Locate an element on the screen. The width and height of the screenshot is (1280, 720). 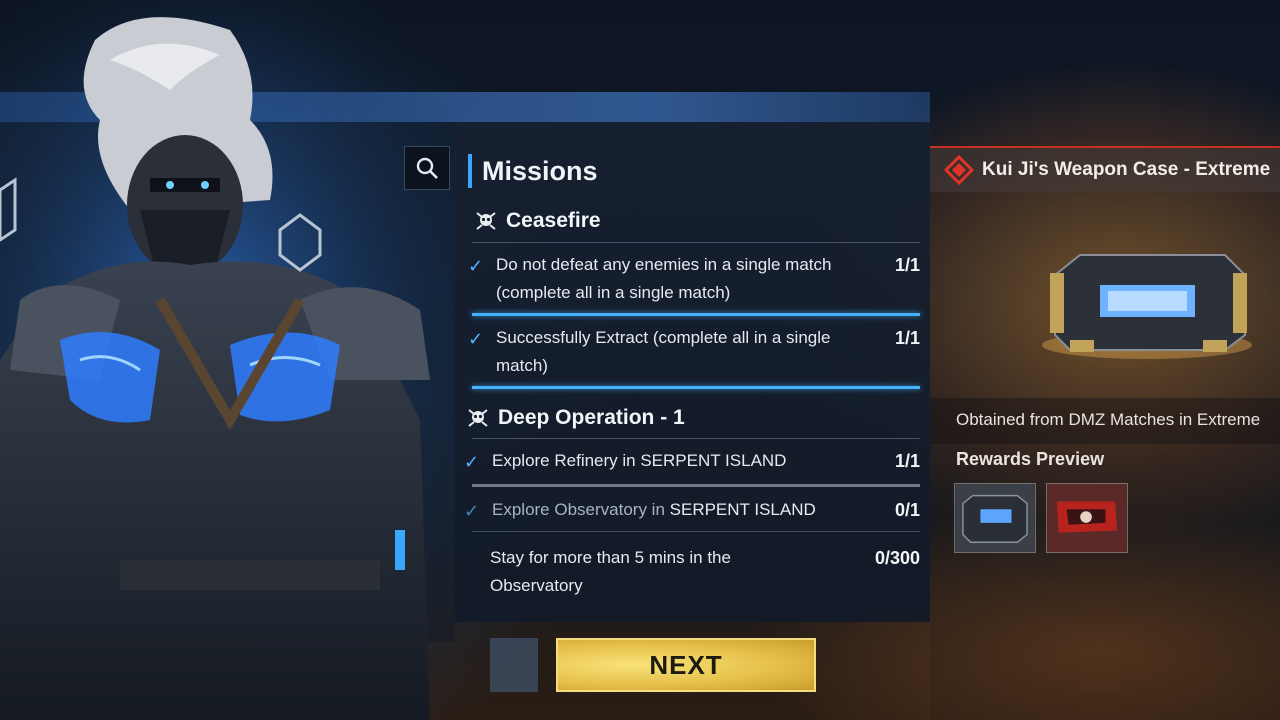
missions-title: Missions is located at coordinates (533, 171).